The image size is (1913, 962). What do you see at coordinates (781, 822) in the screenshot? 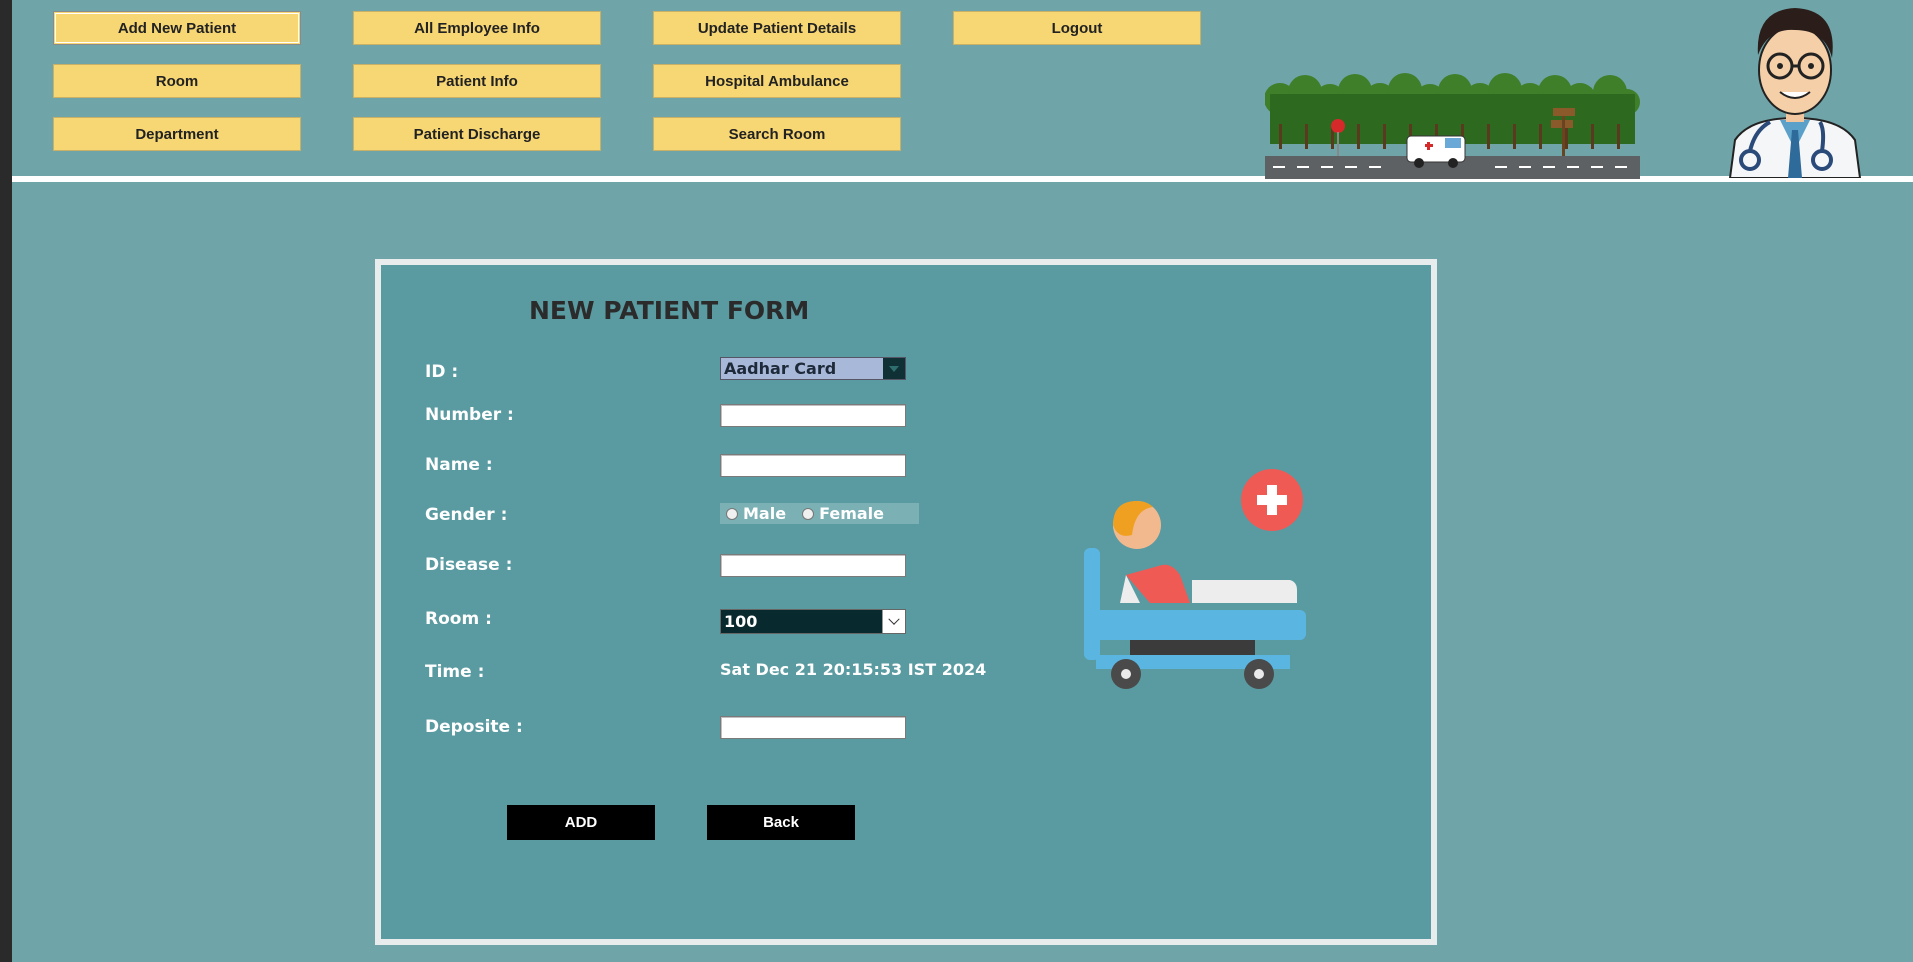
I see `back-button: Back` at bounding box center [781, 822].